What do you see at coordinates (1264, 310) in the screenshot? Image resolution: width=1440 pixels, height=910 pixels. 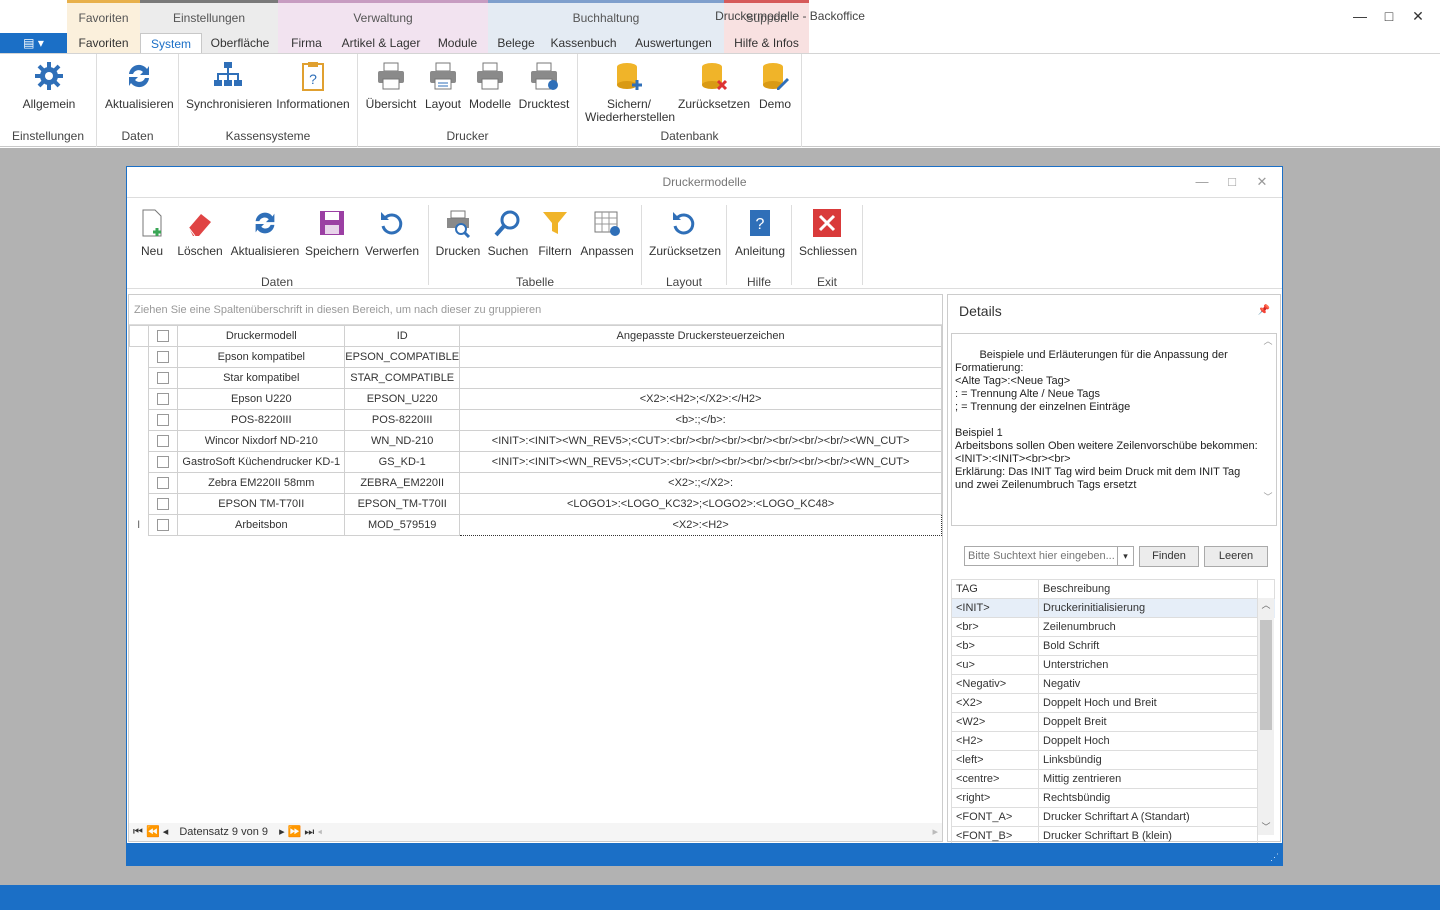 I see `pin-icon: 📌` at bounding box center [1264, 310].